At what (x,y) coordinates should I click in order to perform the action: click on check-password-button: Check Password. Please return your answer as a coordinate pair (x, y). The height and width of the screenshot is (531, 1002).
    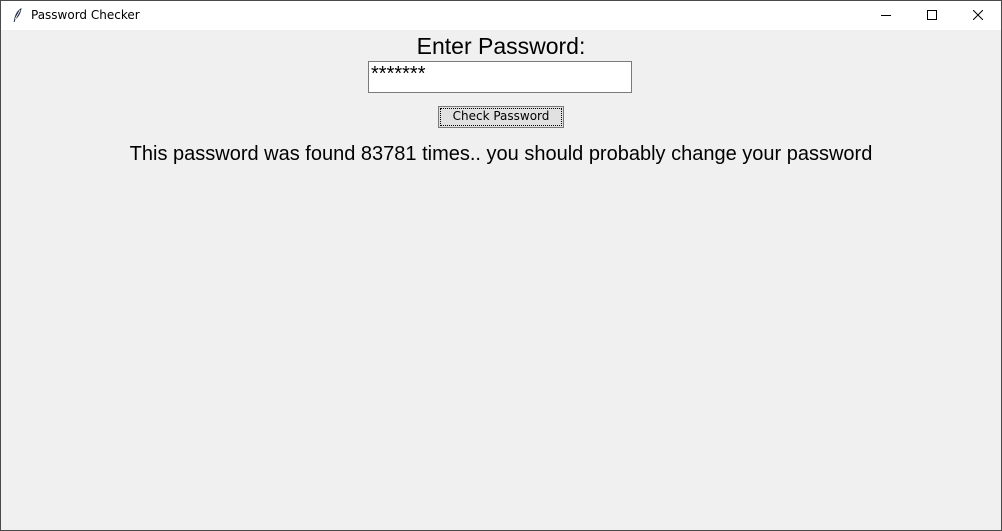
    Looking at the image, I should click on (501, 117).